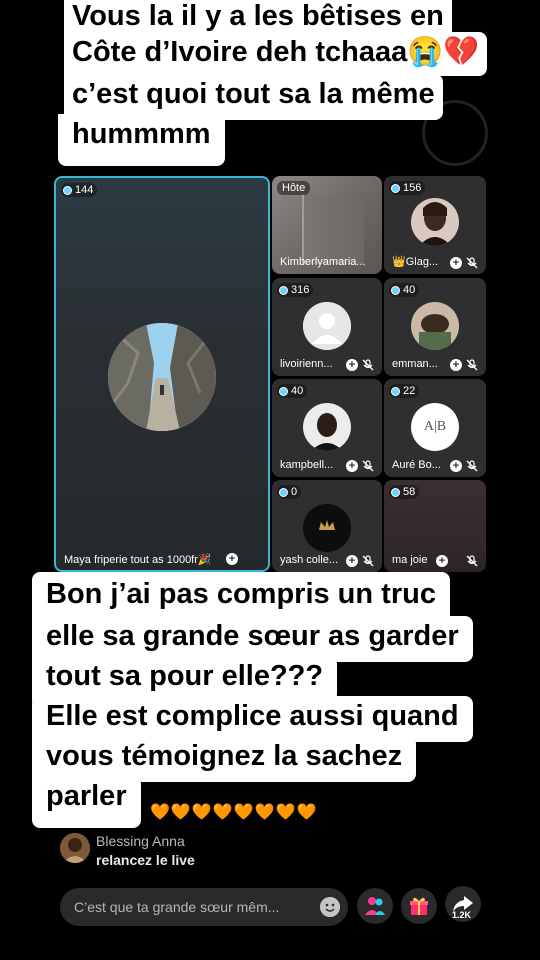  I want to click on guest-tile: 40 kampbell... +, so click(327, 428).